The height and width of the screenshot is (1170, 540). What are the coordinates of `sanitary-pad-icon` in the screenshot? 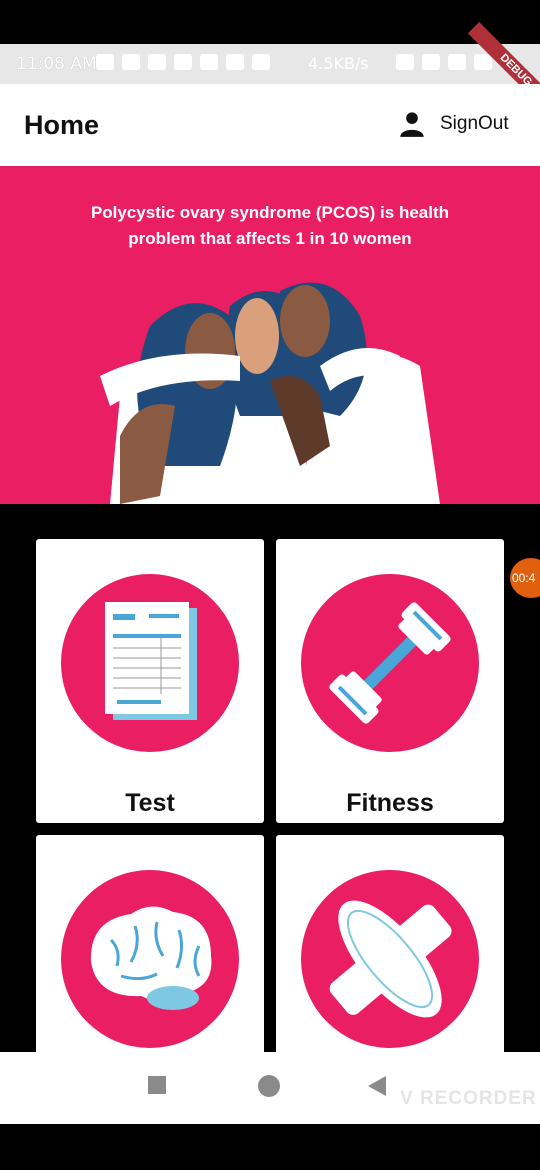 It's located at (390, 959).